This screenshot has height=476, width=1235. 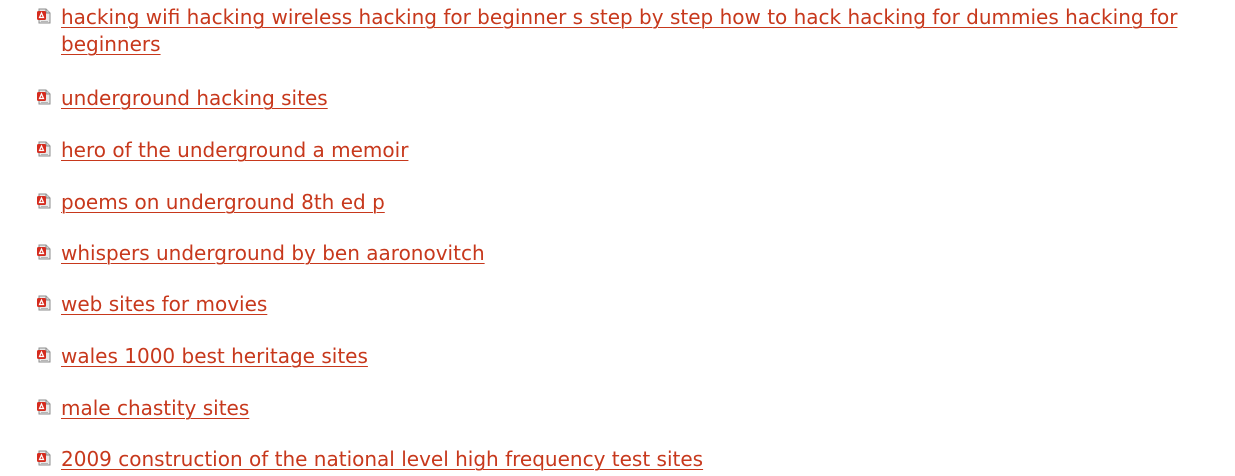 I want to click on pdf-link: hero of the underground a memoir, so click(x=234, y=150).